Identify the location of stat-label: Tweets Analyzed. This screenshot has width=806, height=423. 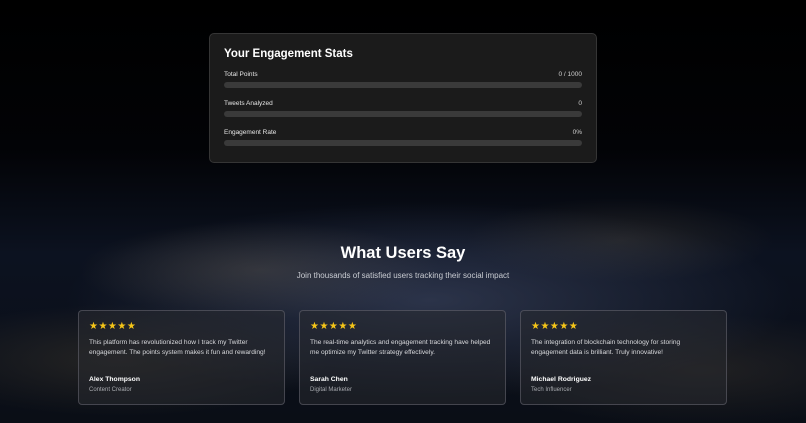
(248, 103).